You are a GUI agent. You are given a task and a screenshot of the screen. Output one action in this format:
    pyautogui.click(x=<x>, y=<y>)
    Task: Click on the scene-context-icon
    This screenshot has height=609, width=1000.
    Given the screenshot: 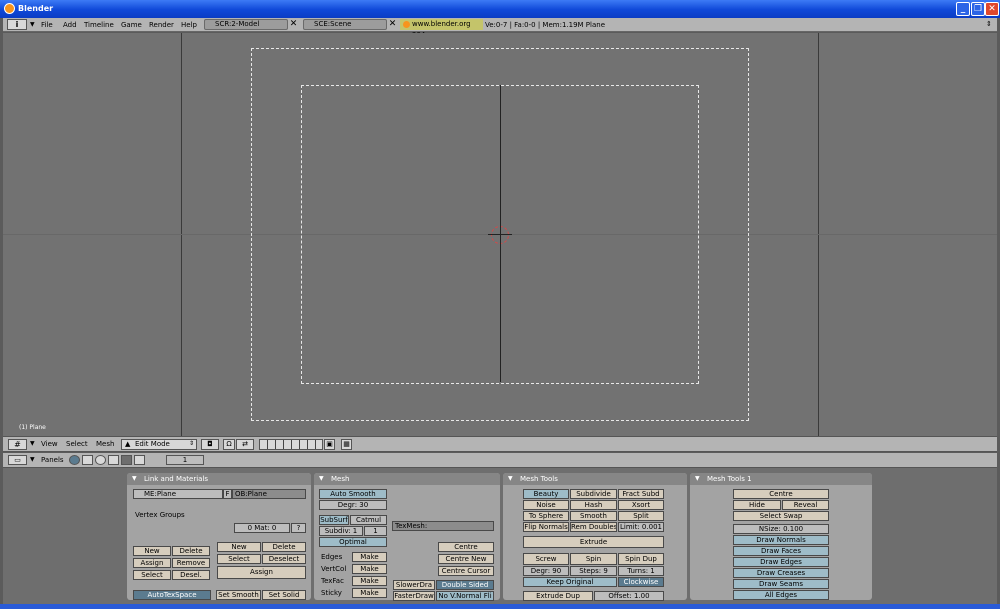 What is the action you would take?
    pyautogui.click(x=139, y=460)
    